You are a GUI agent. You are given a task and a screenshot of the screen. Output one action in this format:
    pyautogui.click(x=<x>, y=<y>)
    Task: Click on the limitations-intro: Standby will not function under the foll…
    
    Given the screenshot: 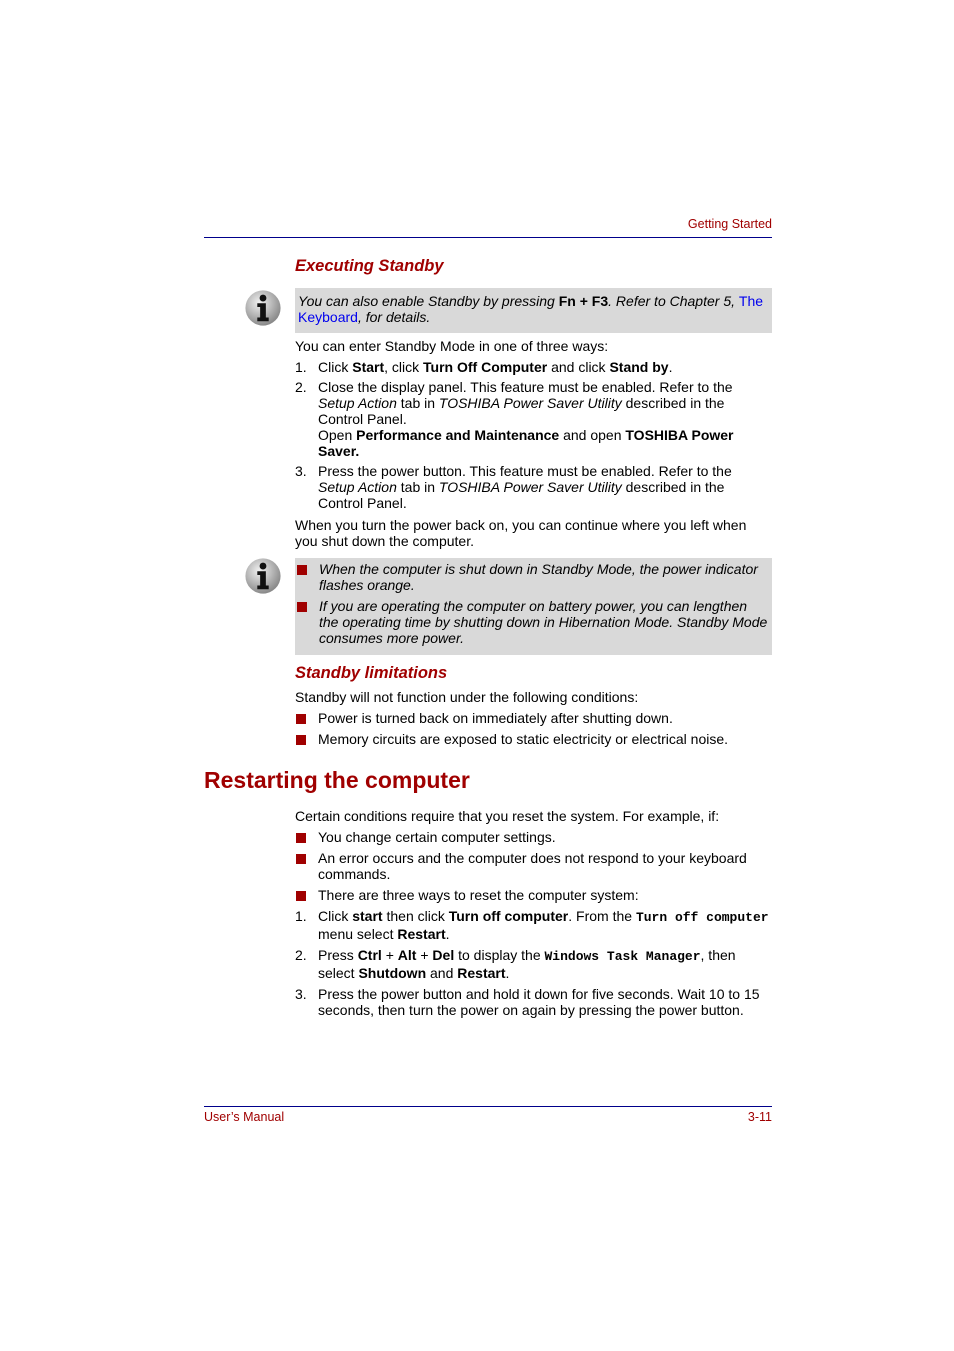 What is the action you would take?
    pyautogui.click(x=467, y=697)
    